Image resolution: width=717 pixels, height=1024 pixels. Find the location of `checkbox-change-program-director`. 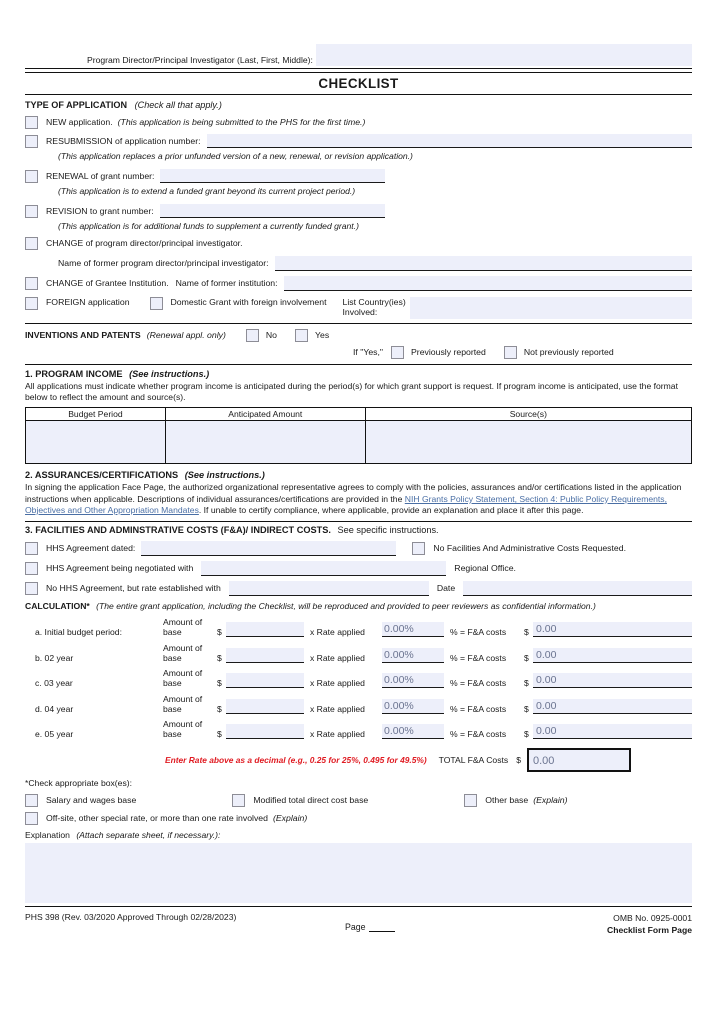

checkbox-change-program-director is located at coordinates (31, 243).